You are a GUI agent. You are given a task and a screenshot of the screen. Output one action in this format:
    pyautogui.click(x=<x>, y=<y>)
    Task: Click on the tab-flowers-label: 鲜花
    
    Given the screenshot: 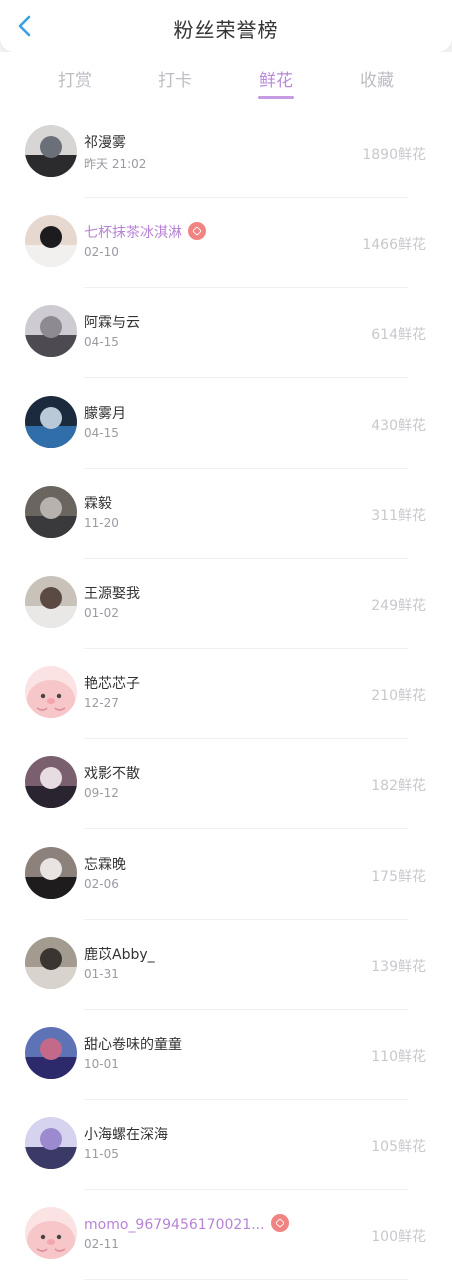 What is the action you would take?
    pyautogui.click(x=276, y=81)
    